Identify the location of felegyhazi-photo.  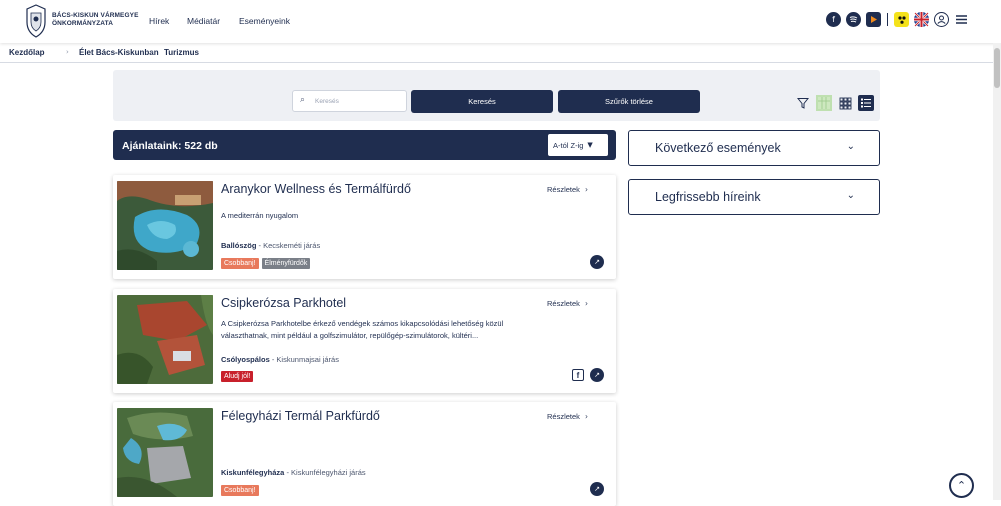
(165, 452).